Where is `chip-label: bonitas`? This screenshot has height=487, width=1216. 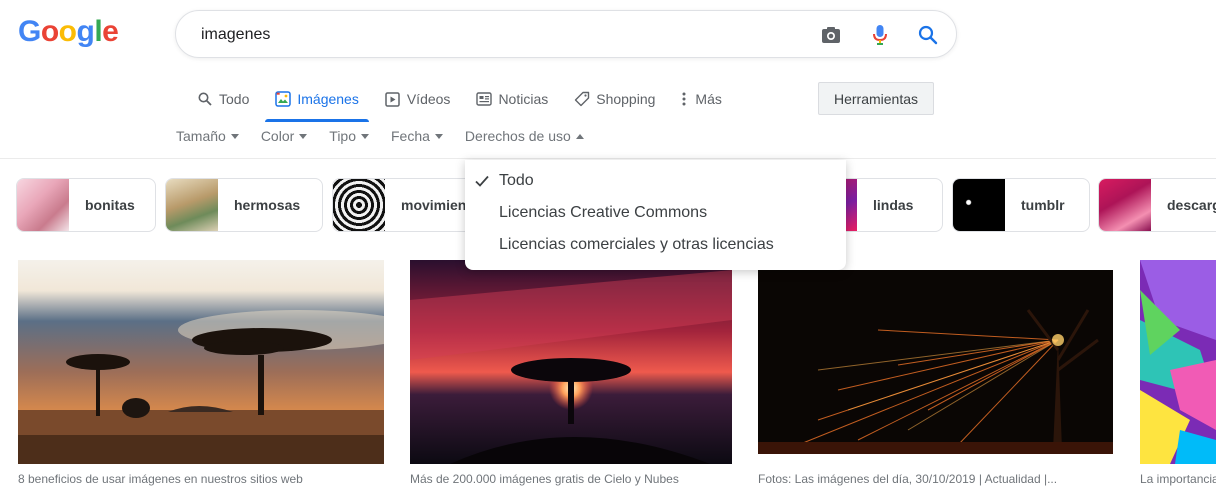 chip-label: bonitas is located at coordinates (110, 205).